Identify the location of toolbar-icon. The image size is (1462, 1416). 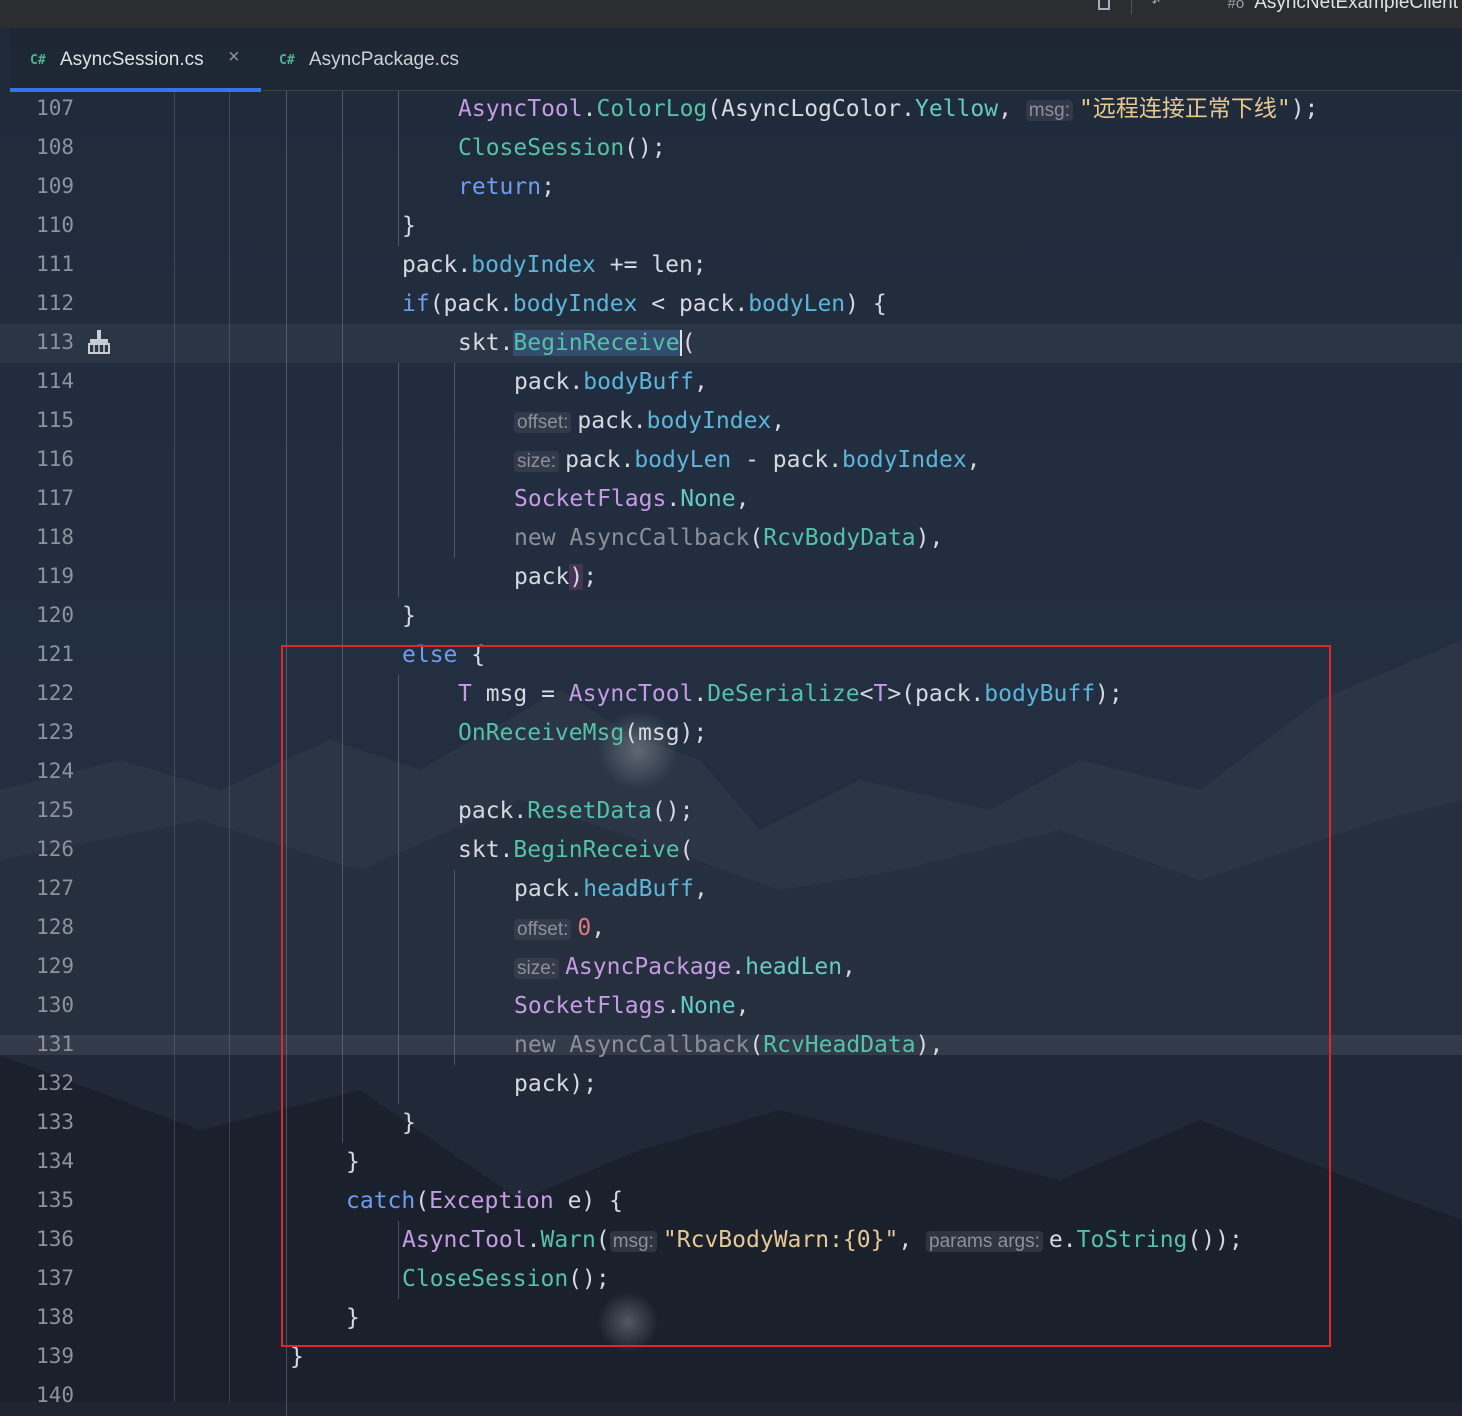
(1104, 5).